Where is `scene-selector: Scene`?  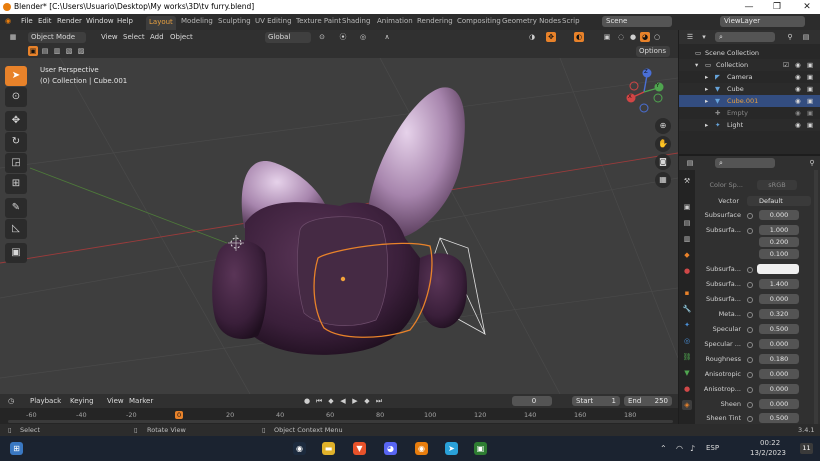 scene-selector: Scene is located at coordinates (637, 21).